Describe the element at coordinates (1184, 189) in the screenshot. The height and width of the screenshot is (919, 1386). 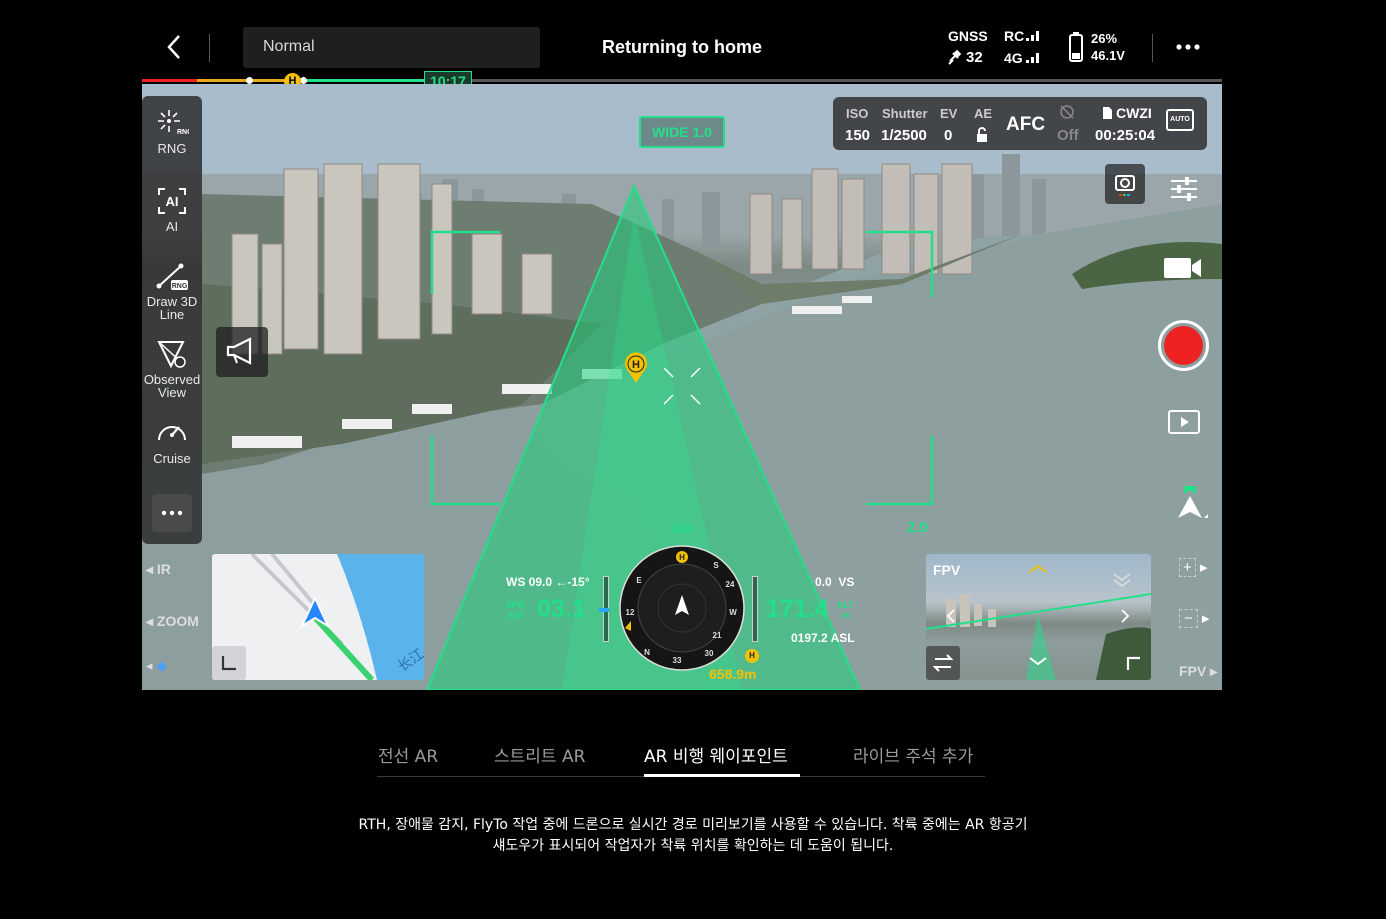
I see `settings-sliders-icon` at that location.